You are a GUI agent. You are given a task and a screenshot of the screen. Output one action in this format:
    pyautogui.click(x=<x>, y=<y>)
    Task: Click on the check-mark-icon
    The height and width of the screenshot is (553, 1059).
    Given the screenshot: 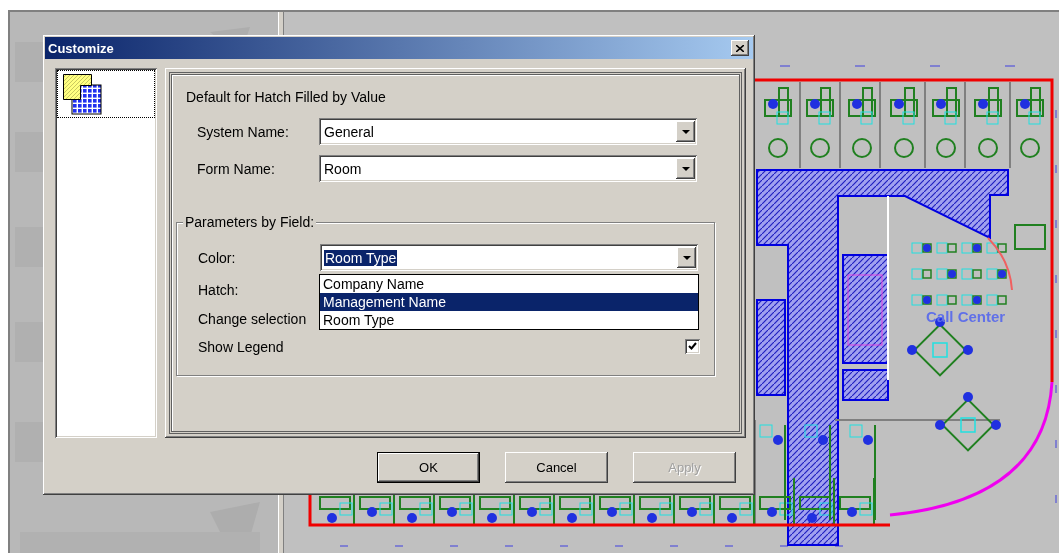 What is the action you would take?
    pyautogui.click(x=692, y=346)
    